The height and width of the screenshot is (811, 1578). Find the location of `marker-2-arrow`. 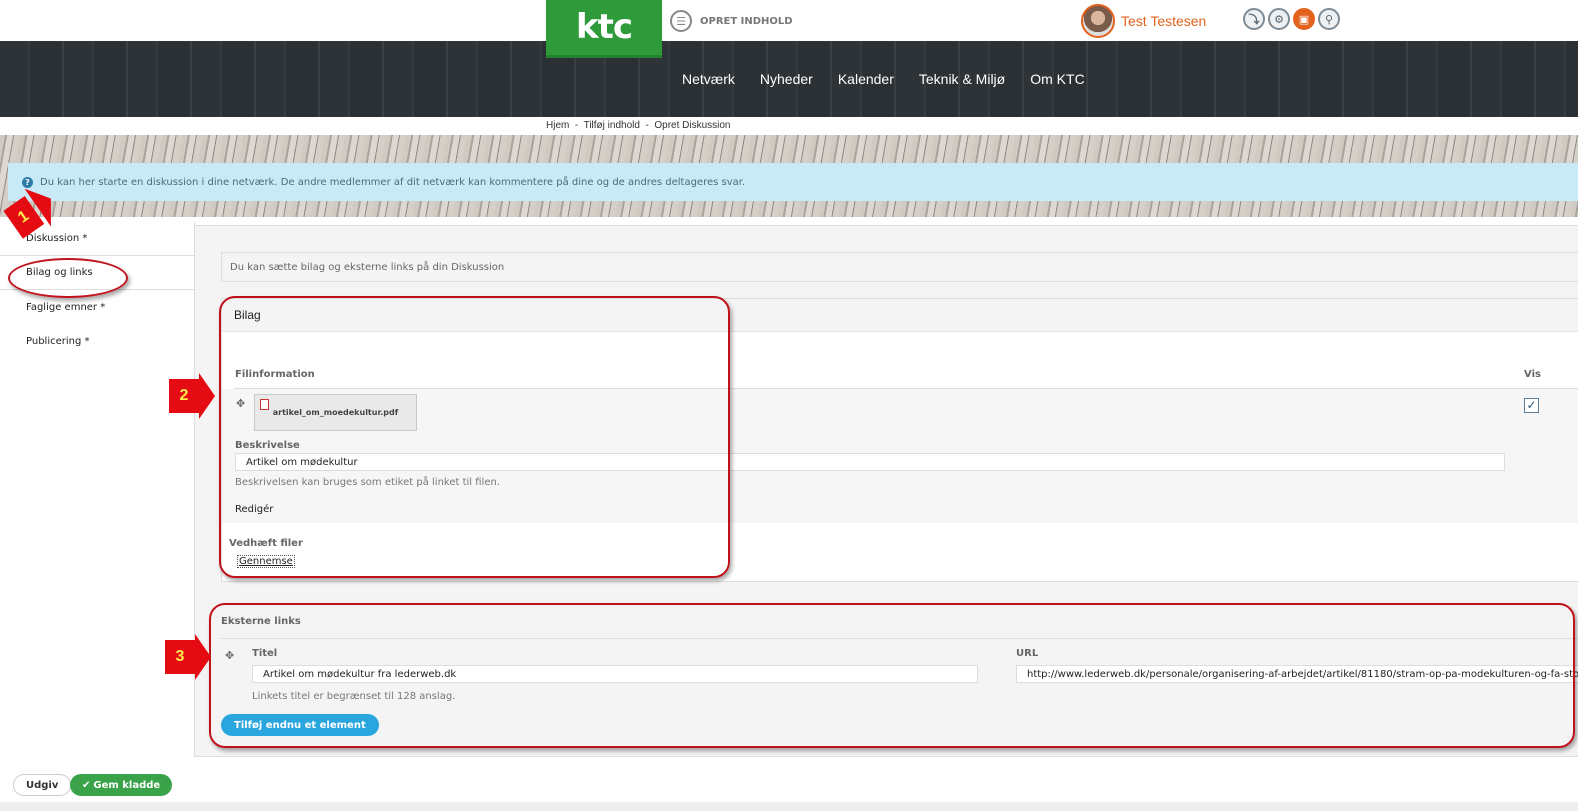

marker-2-arrow is located at coordinates (207, 396).